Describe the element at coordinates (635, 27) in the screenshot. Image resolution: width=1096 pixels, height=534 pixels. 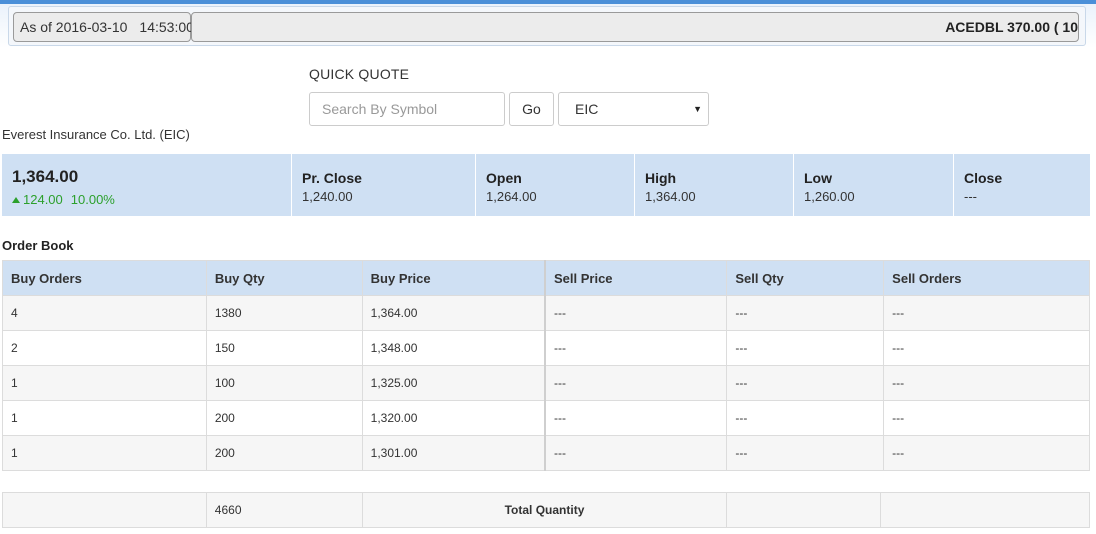
I see `market-ticker: ACEDBL 370.00 ( 10` at that location.